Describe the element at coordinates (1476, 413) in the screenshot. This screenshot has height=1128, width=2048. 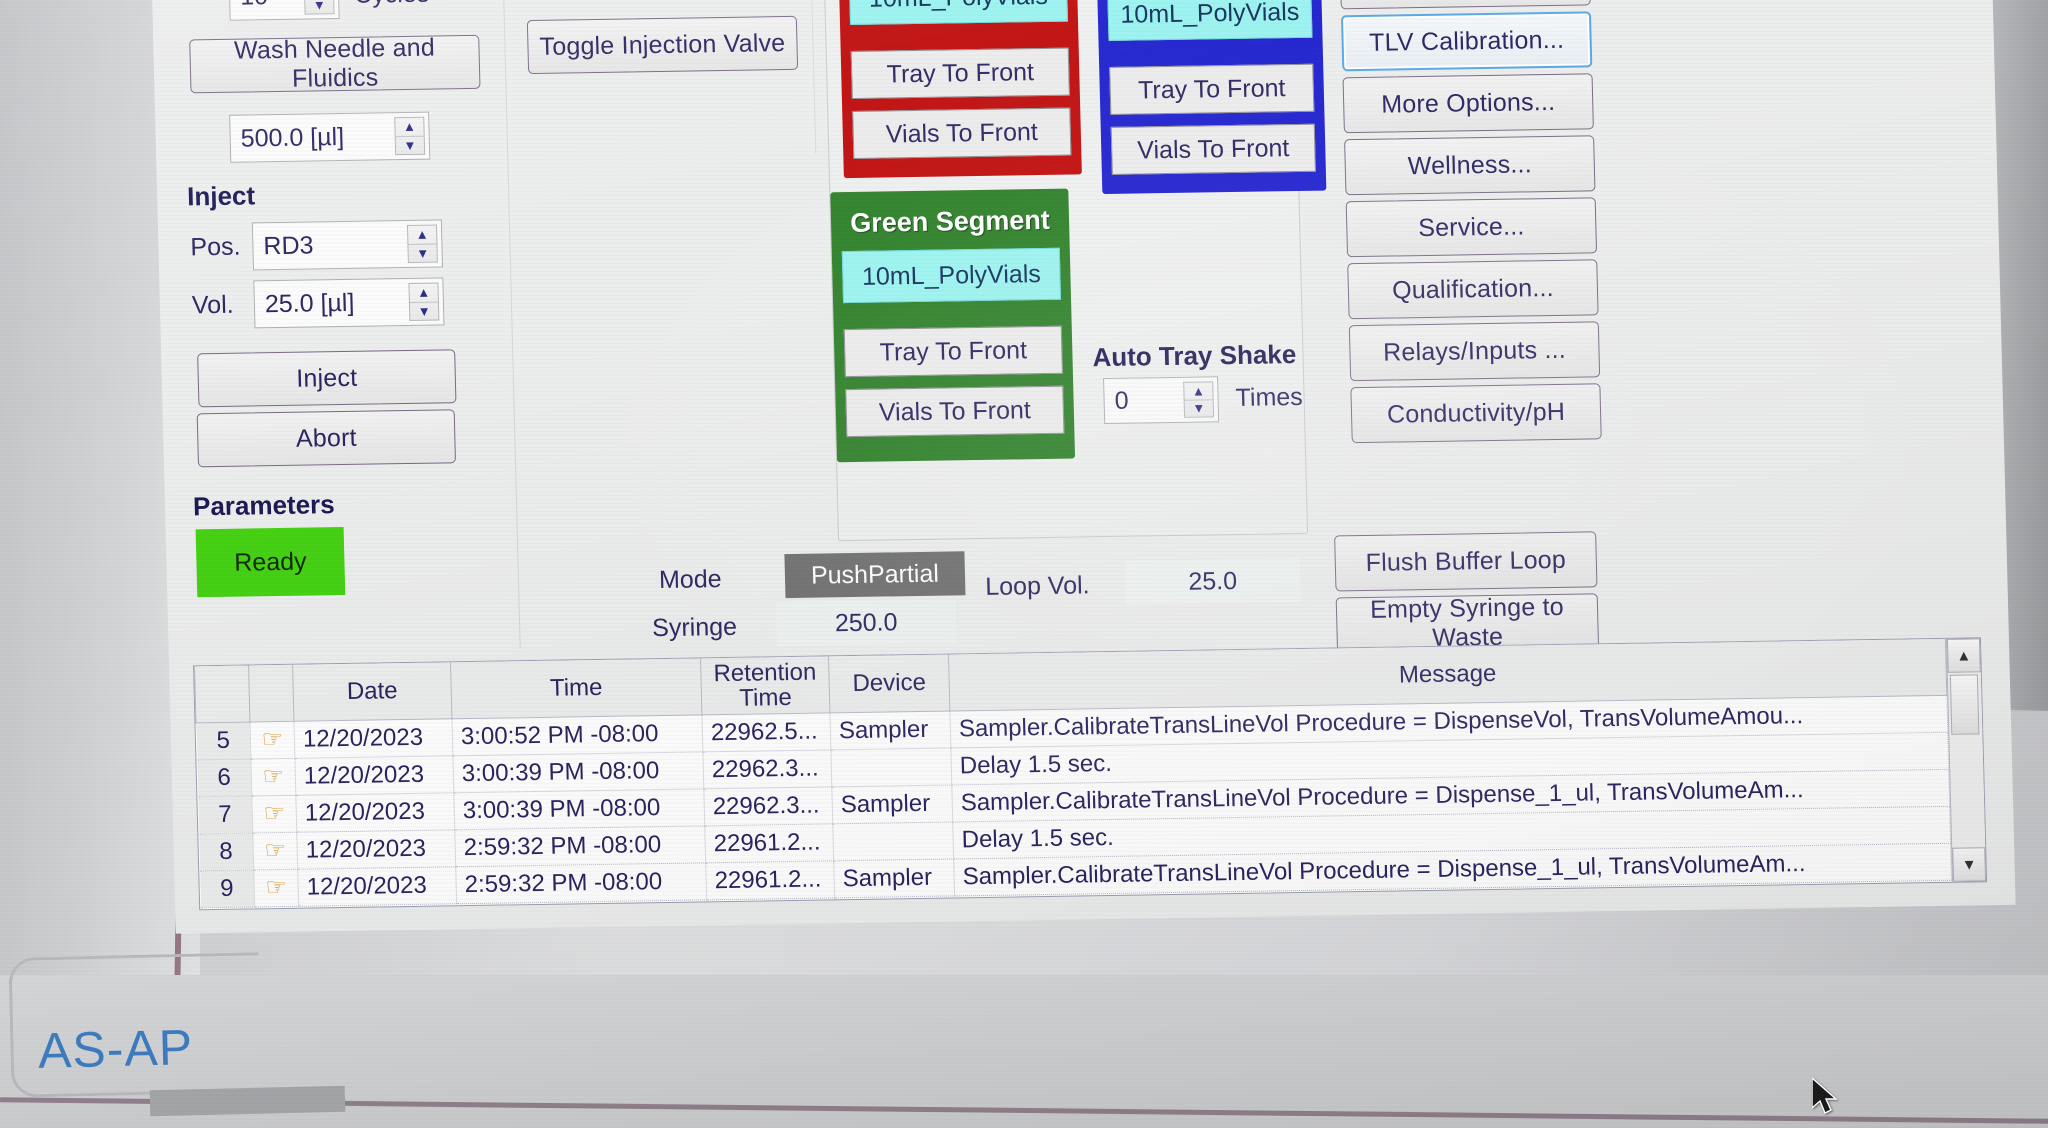
I see `conductivity-ph-button: Conductivity/pH` at that location.